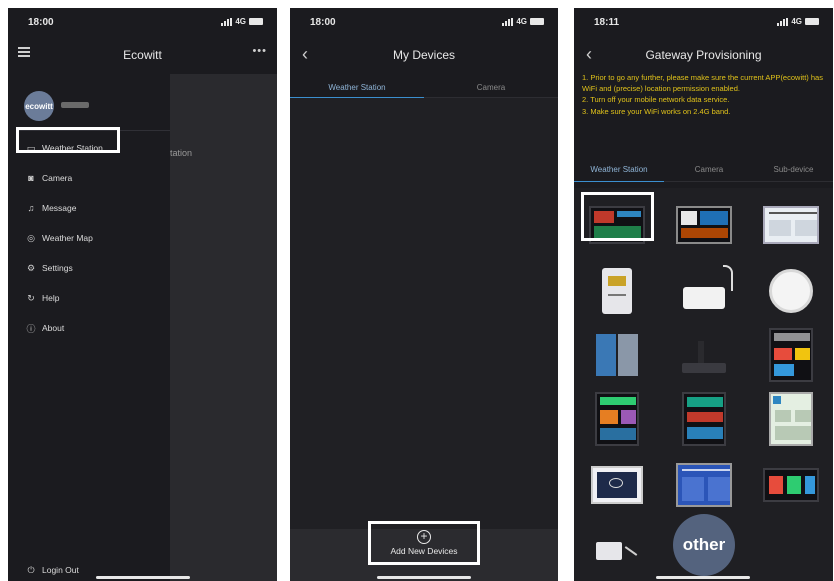 This screenshot has width=834, height=581. I want to click on tab-sub-device: Sub-device, so click(793, 169).